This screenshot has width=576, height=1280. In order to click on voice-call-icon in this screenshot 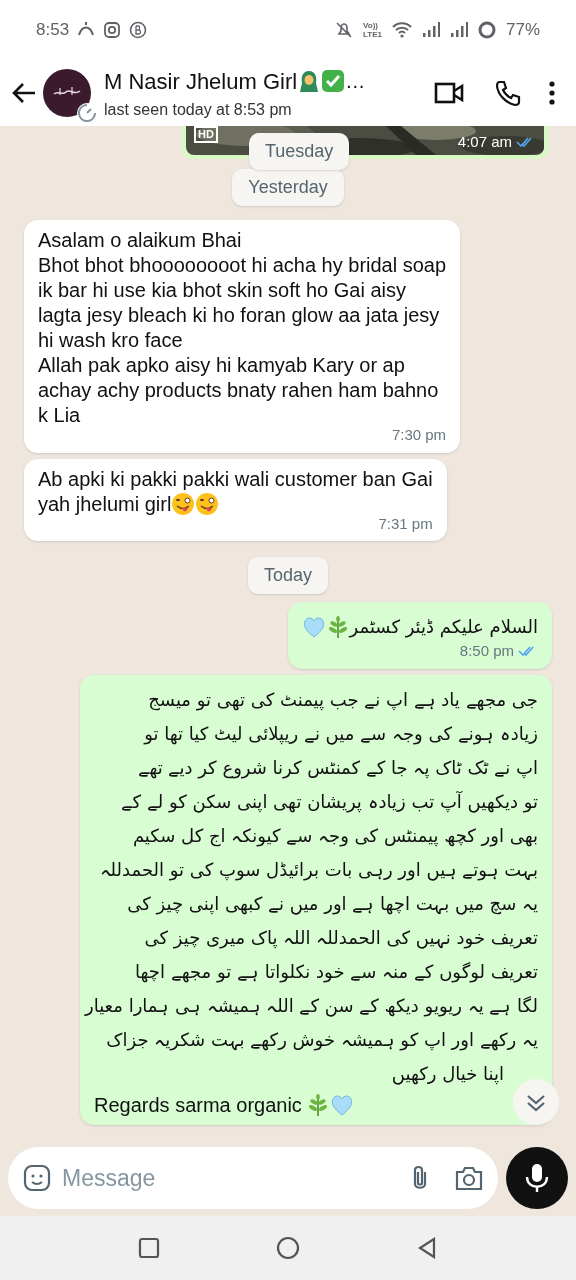, I will do `click(508, 93)`.